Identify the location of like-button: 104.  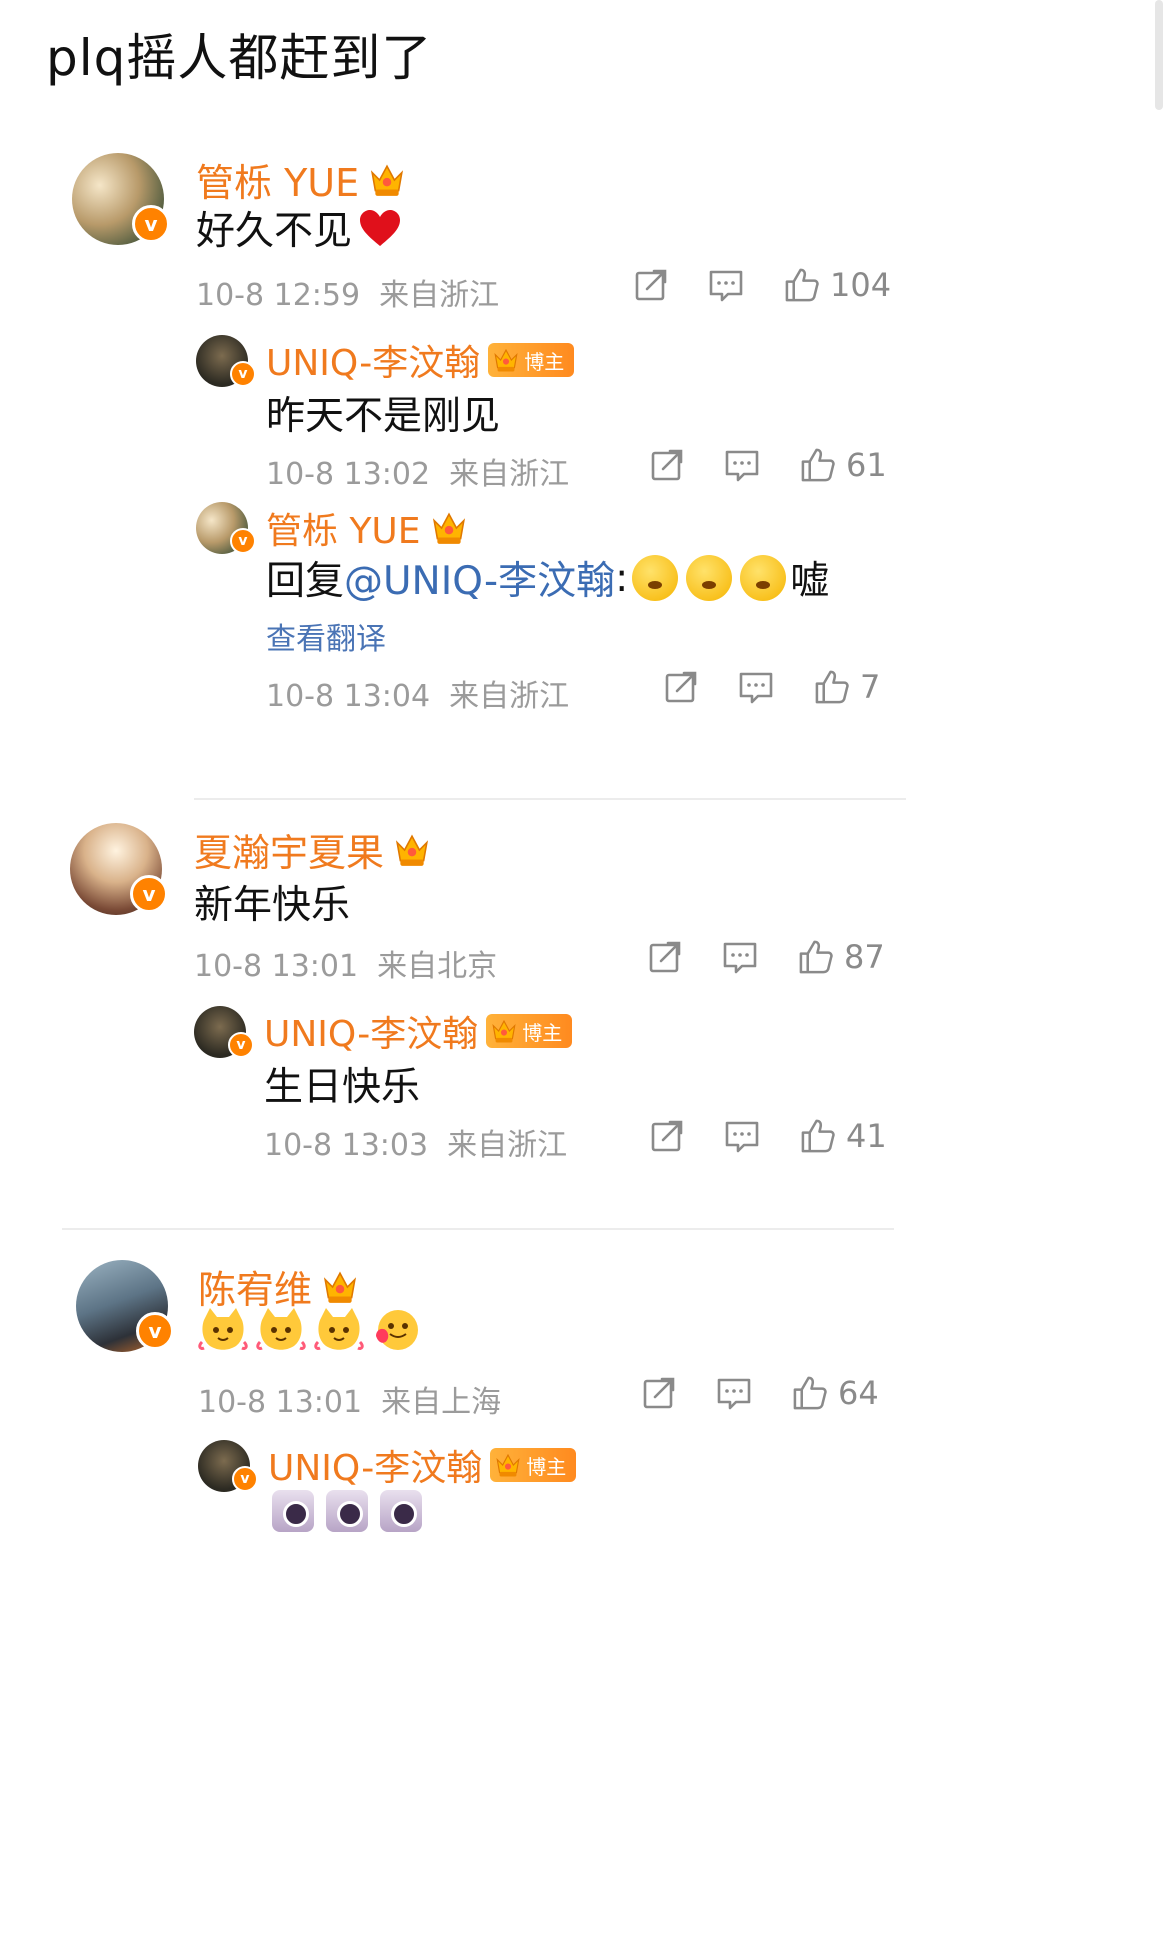
(837, 285).